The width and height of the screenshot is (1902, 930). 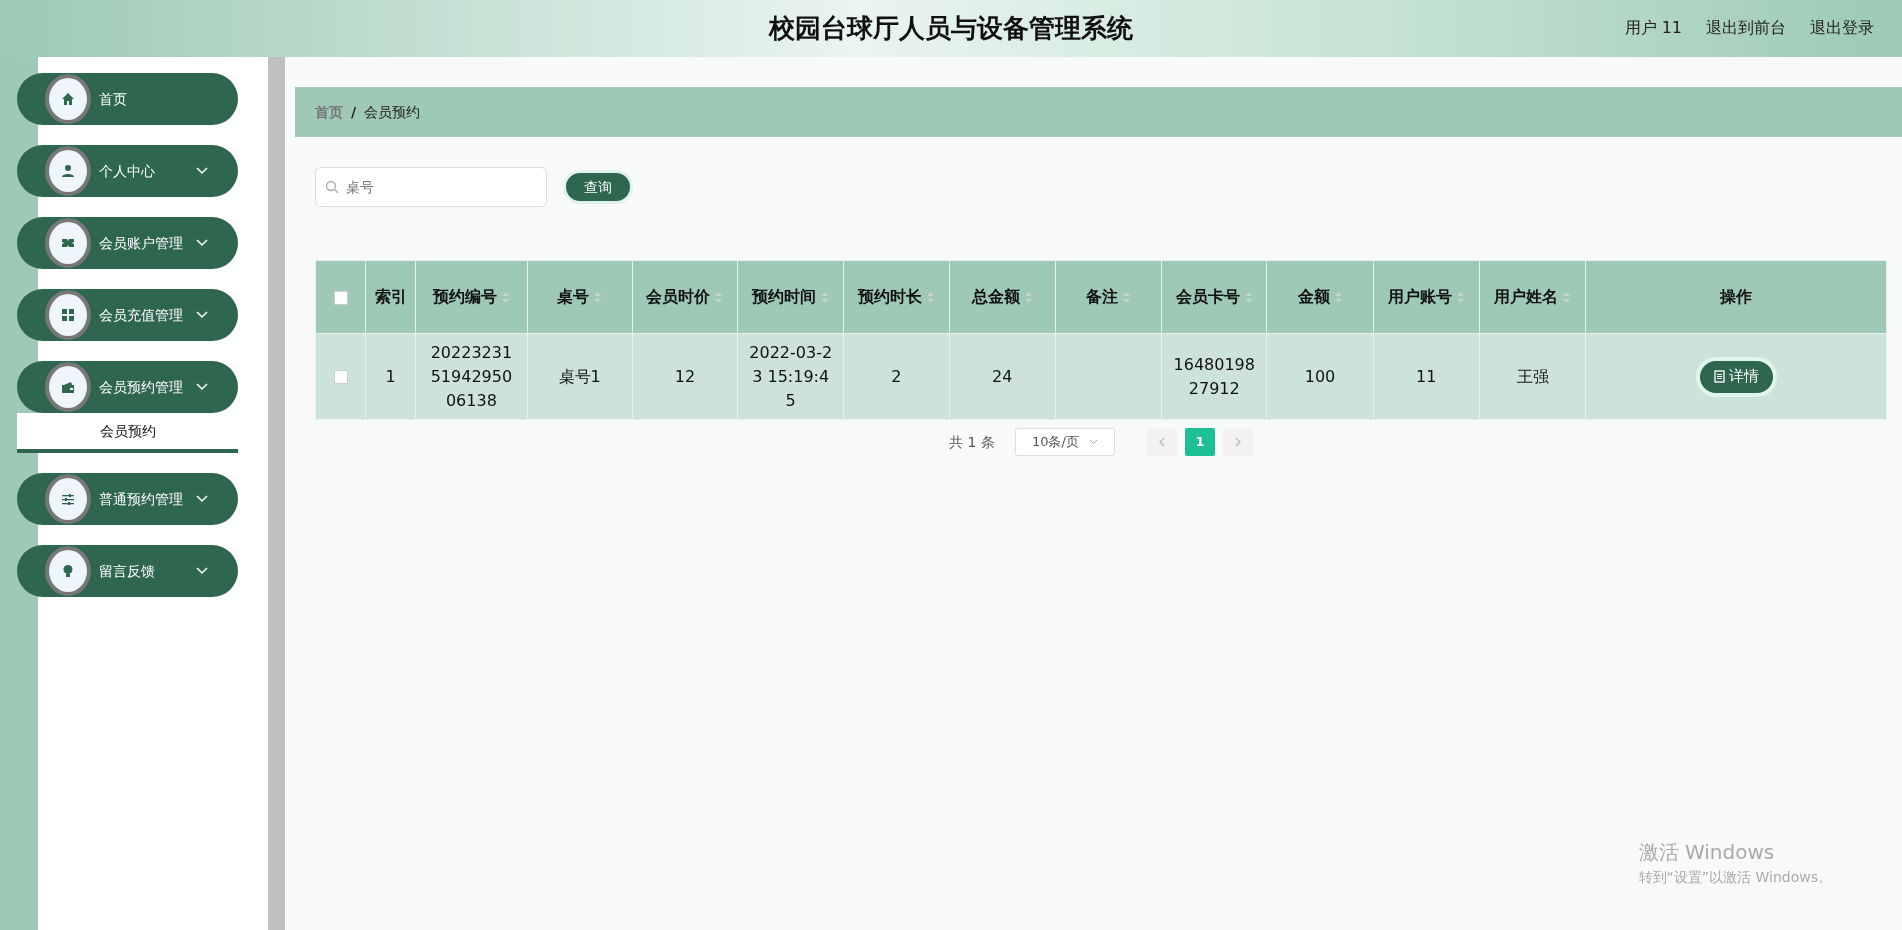 I want to click on column-header: 用户账号, so click(x=1426, y=297).